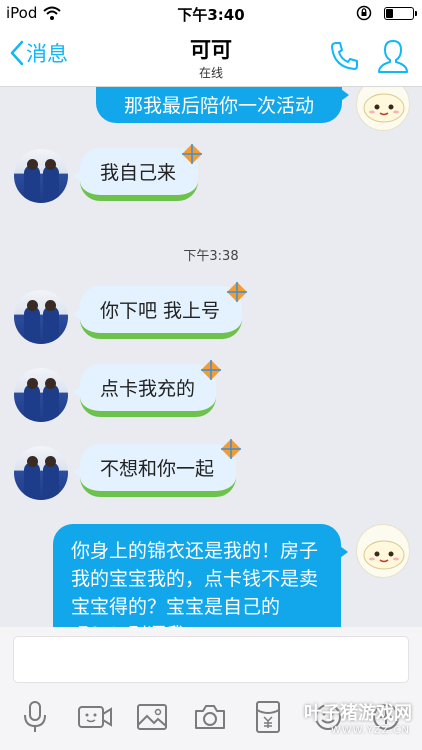 The width and height of the screenshot is (422, 750). I want to click on status-right, so click(386, 13).